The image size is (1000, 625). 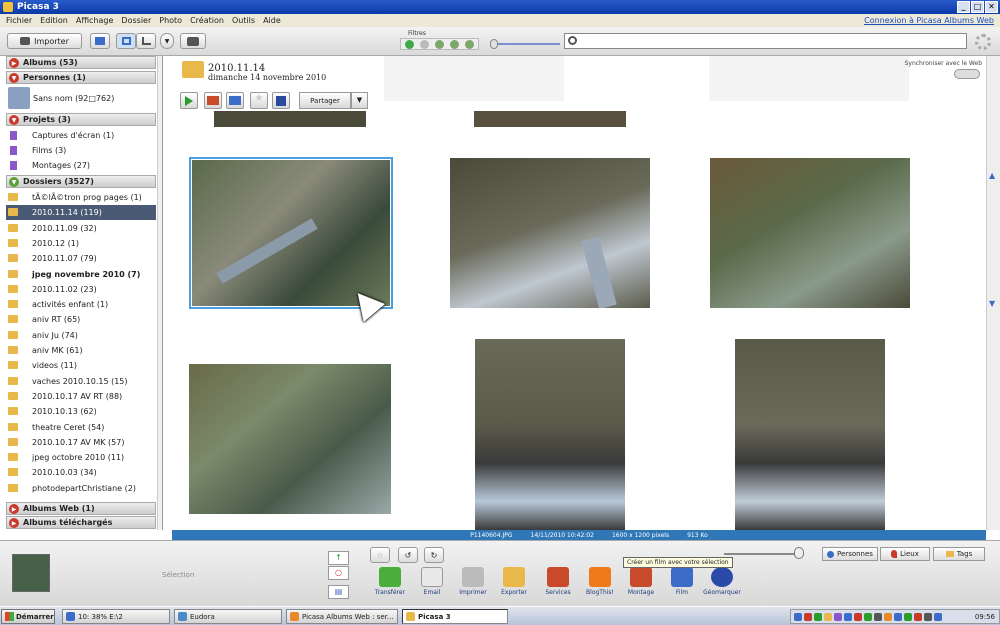 I want to click on sidebar-scrollbar, so click(x=159, y=293).